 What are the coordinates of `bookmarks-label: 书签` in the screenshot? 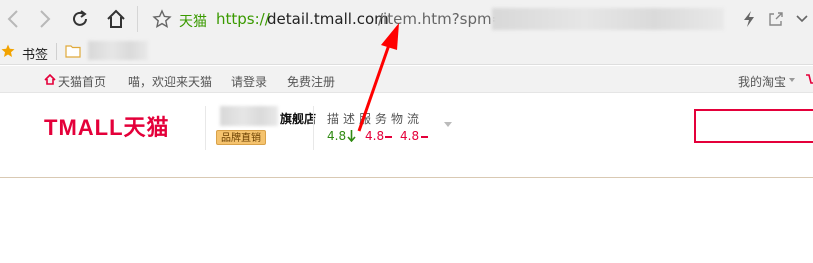 It's located at (35, 55).